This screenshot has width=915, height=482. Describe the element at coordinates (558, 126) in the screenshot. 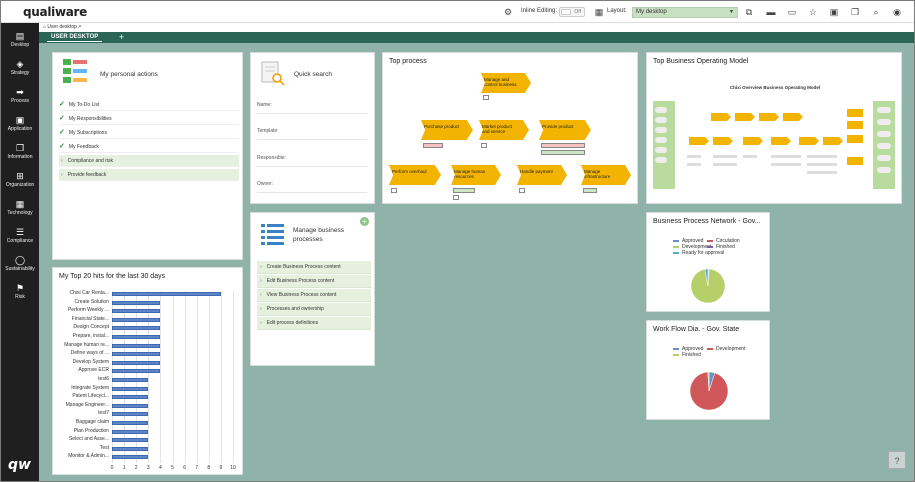

I see `process-box-line1: Provide product` at that location.